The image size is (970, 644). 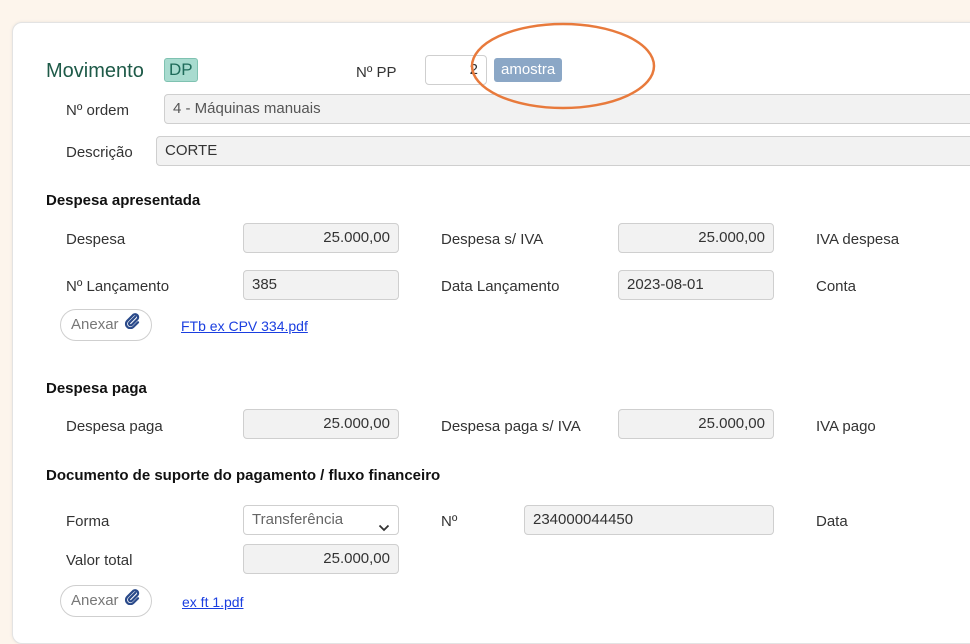 I want to click on conta-label: Conta, so click(x=836, y=286).